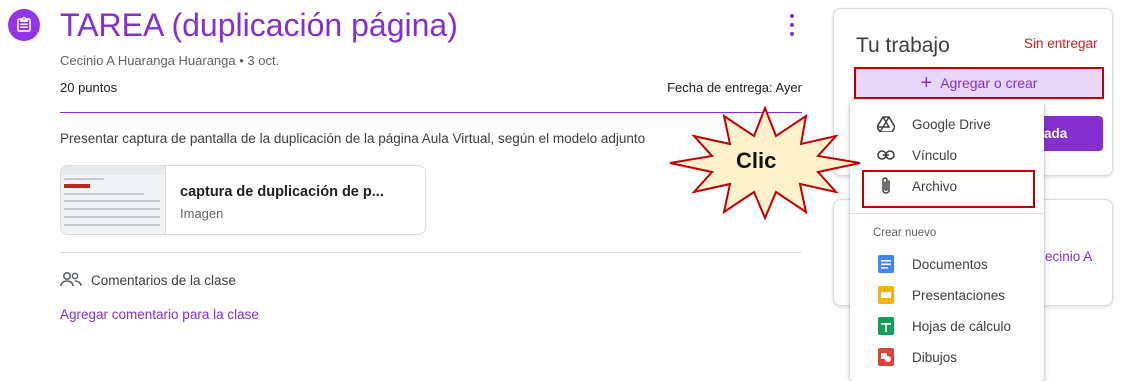  What do you see at coordinates (935, 357) in the screenshot?
I see `menu-item-label: Dibujos` at bounding box center [935, 357].